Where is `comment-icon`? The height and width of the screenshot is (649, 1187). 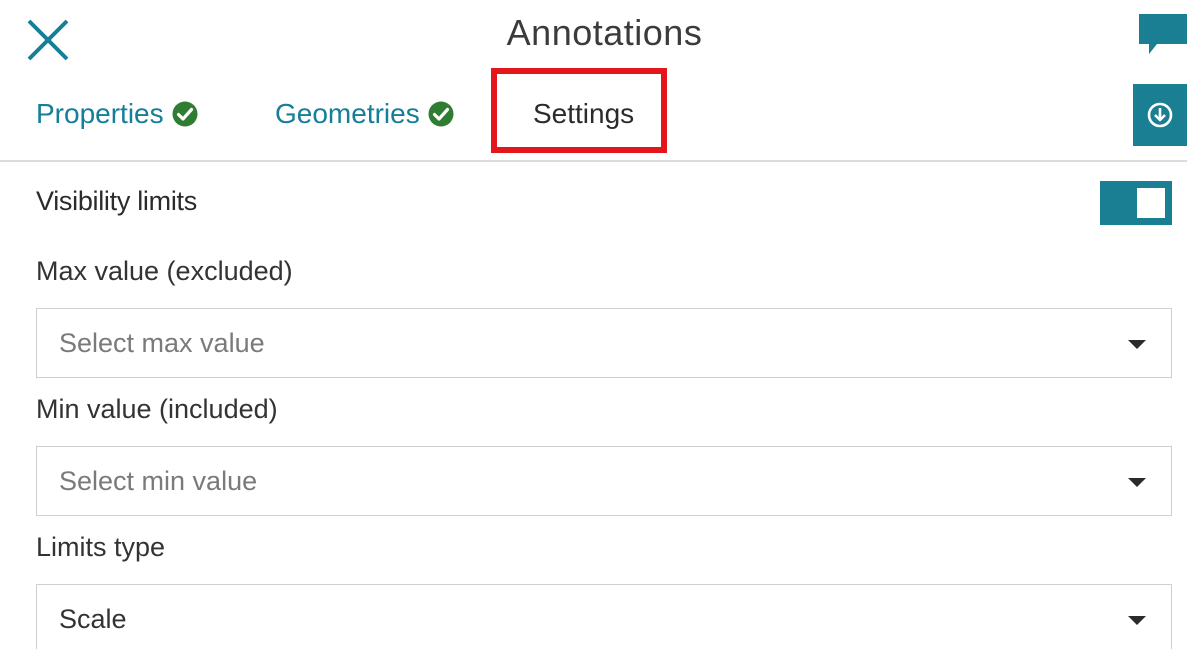
comment-icon is located at coordinates (1163, 34).